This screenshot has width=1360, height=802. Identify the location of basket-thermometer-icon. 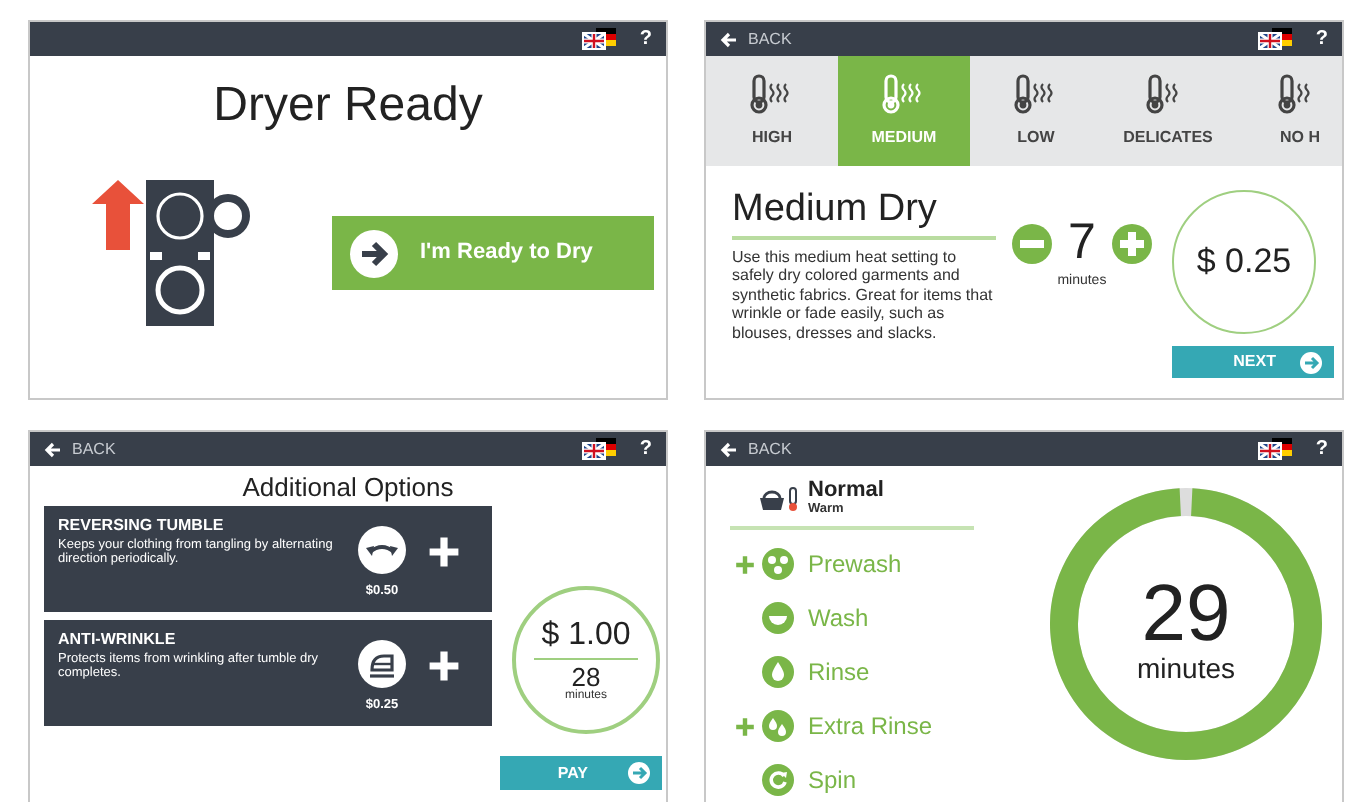
(780, 498).